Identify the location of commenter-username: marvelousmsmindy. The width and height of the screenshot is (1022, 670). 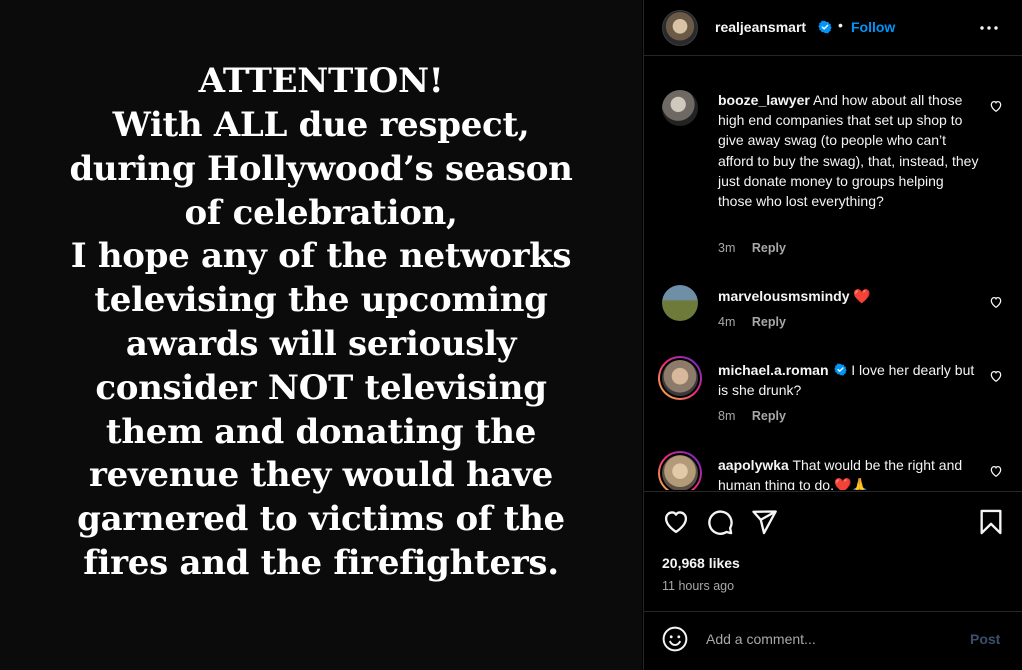
(784, 296).